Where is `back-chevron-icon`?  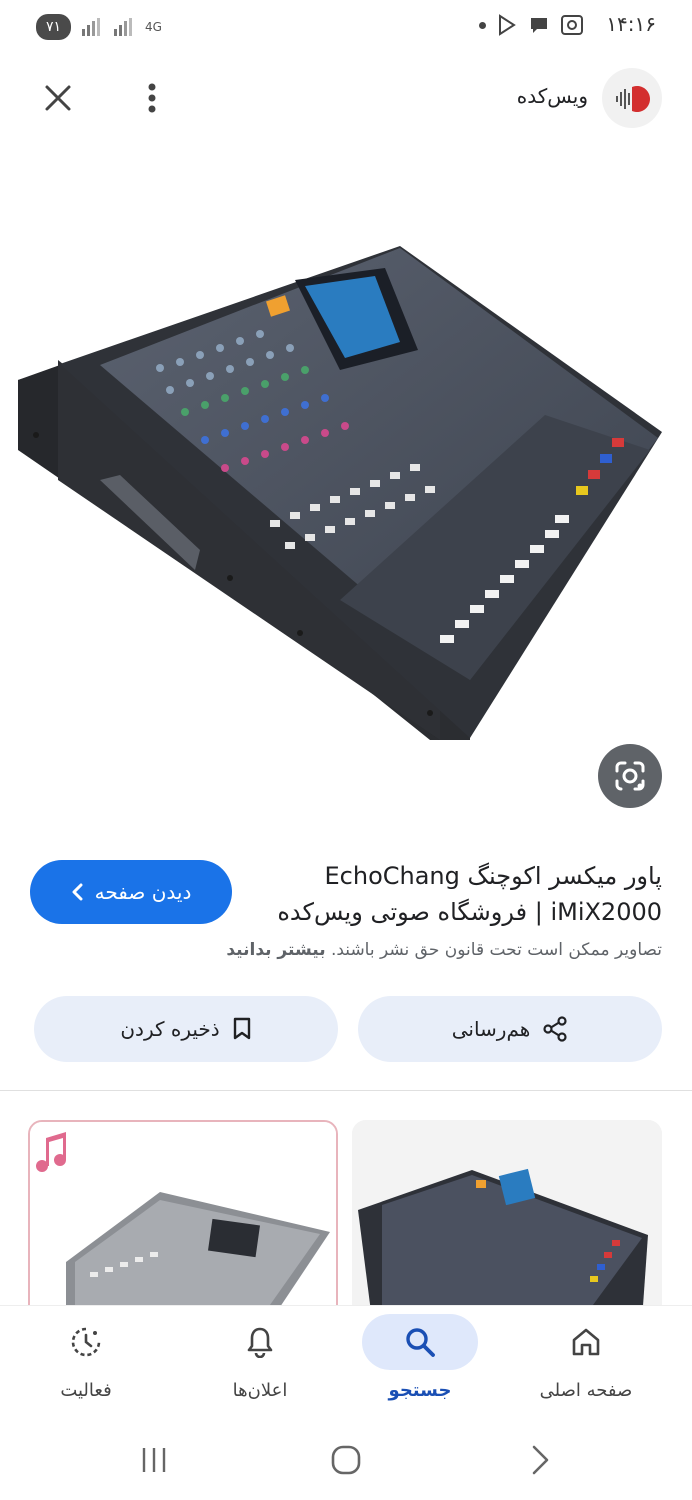 back-chevron-icon is located at coordinates (540, 1460).